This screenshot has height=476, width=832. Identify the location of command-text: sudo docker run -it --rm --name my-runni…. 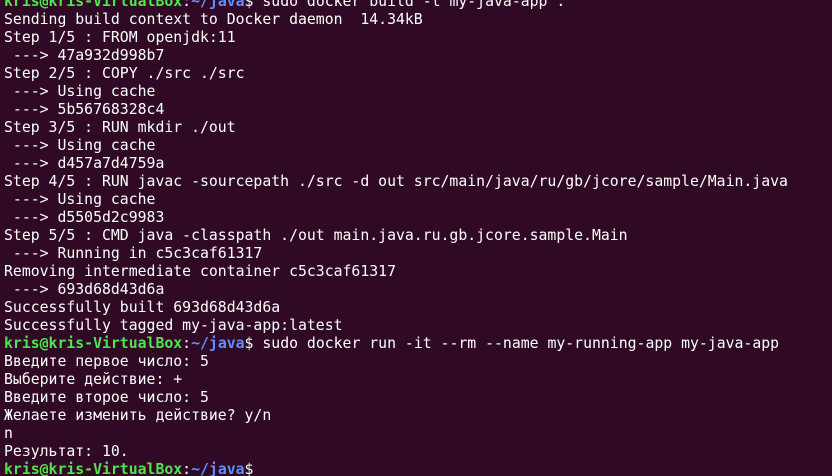
(516, 343).